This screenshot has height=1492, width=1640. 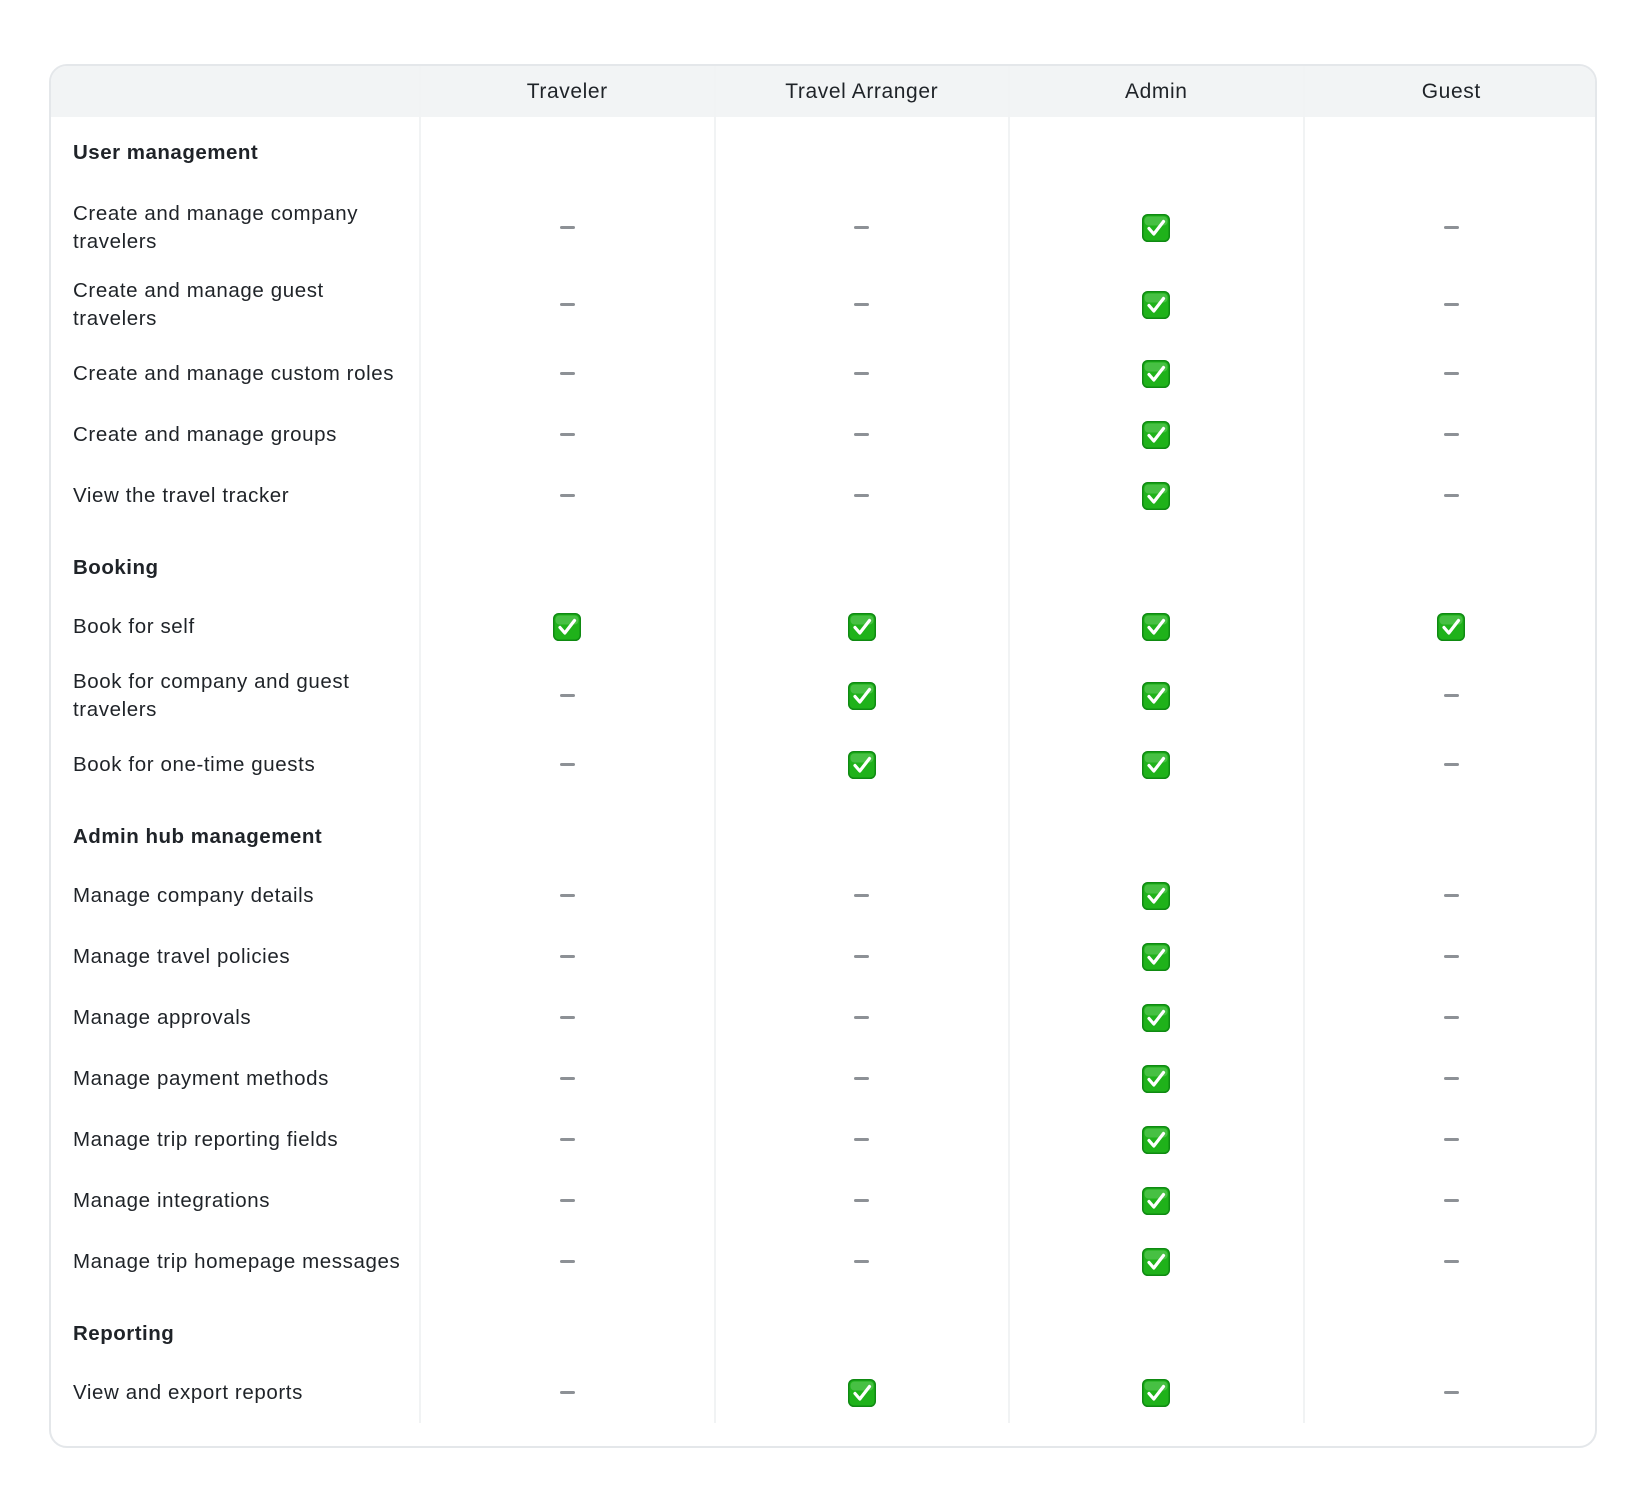 I want to click on permission-label: Manage payment methods, so click(x=201, y=1078).